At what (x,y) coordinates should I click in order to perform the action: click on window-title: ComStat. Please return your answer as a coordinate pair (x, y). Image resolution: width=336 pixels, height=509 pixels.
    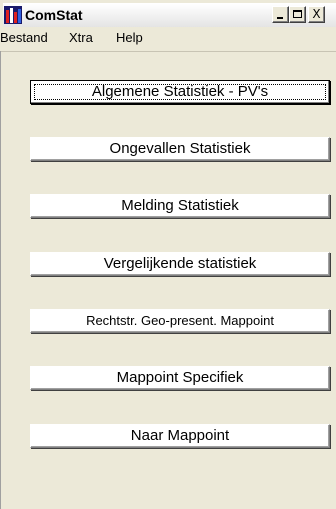
    Looking at the image, I should click on (54, 15).